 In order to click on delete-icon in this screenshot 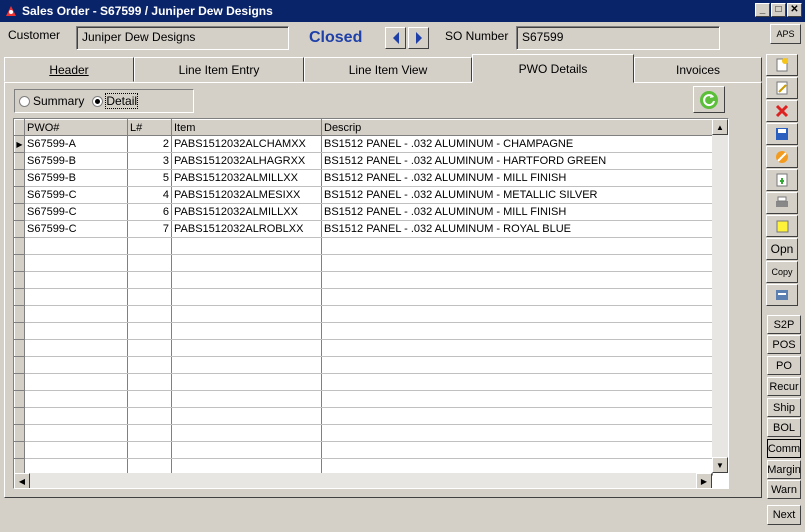, I will do `click(782, 111)`.